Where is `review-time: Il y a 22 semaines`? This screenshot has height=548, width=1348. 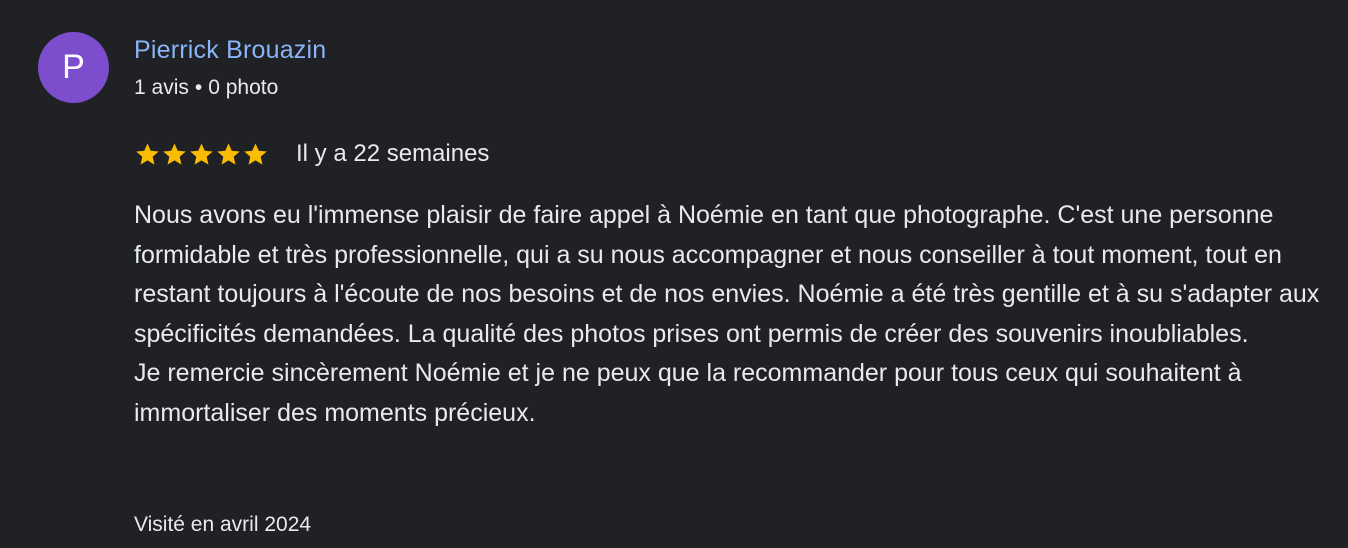 review-time: Il y a 22 semaines is located at coordinates (393, 153).